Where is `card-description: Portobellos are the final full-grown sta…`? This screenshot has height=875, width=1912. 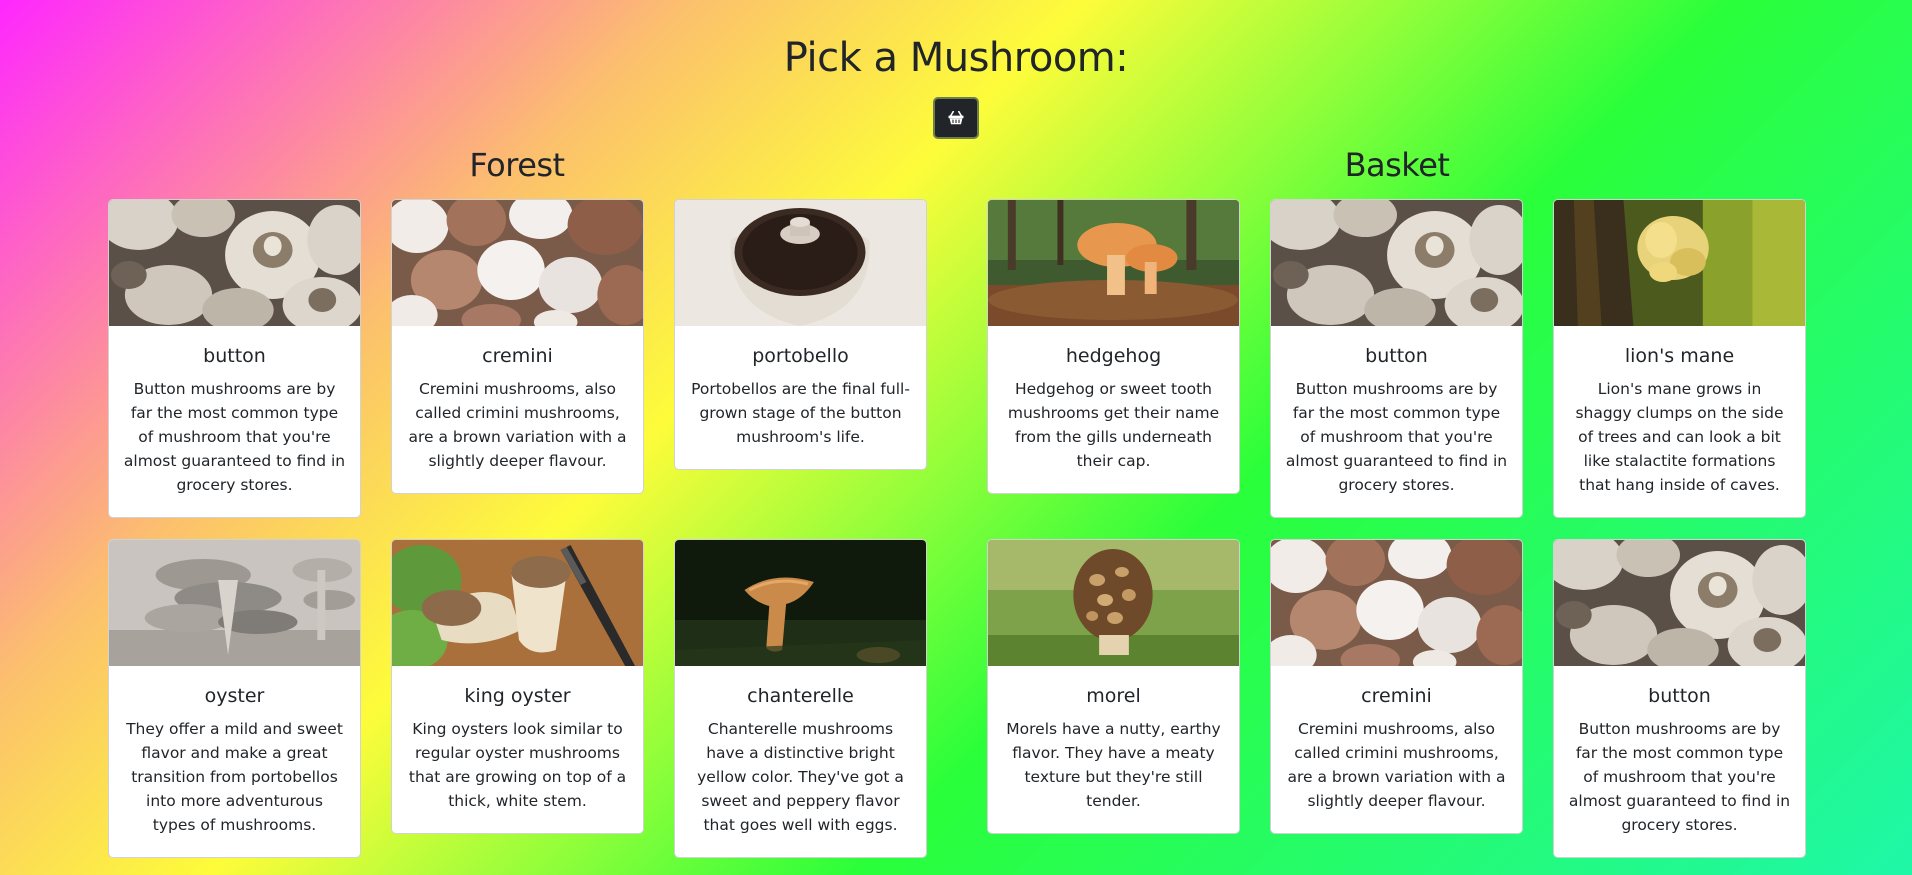
card-description: Portobellos are the final full-grown sta… is located at coordinates (800, 413).